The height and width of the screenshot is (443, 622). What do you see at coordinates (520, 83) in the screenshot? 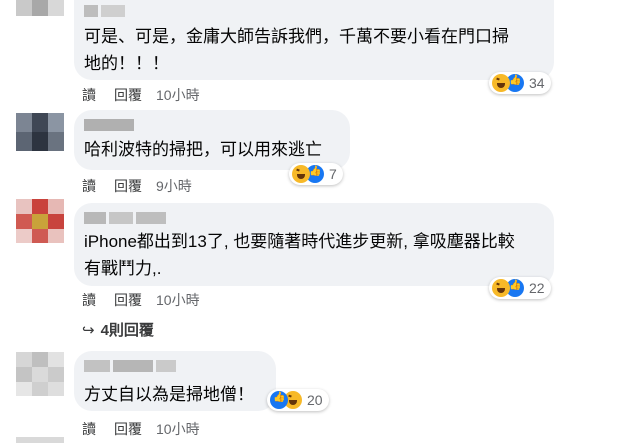
I see `reaction-summary: 34` at bounding box center [520, 83].